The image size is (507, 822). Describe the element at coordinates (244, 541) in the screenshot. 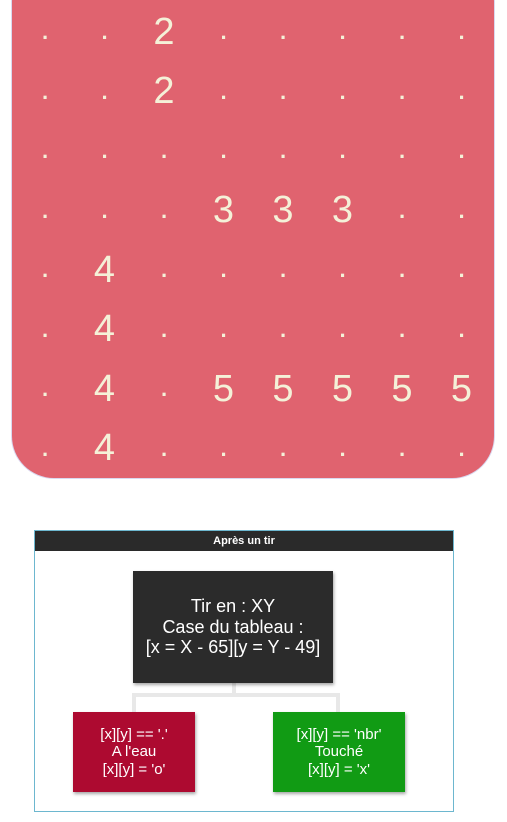

I see `diagram-title: Après un tir` at that location.